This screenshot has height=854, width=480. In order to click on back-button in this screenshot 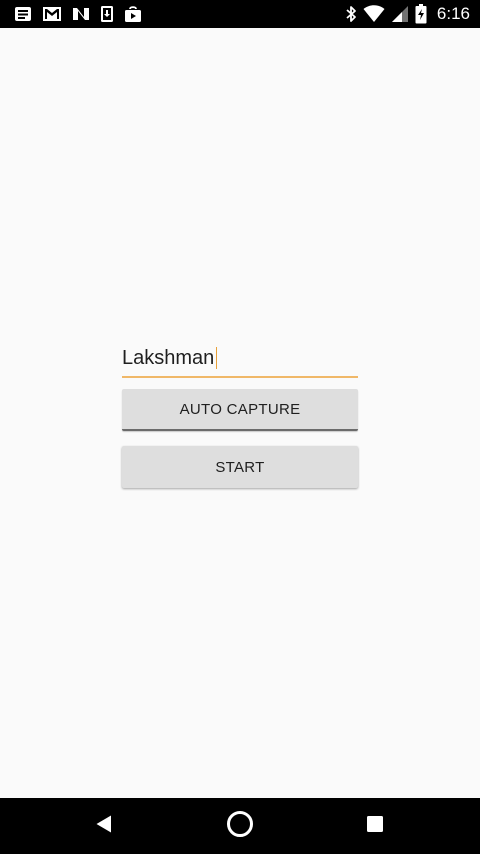, I will do `click(104, 826)`.